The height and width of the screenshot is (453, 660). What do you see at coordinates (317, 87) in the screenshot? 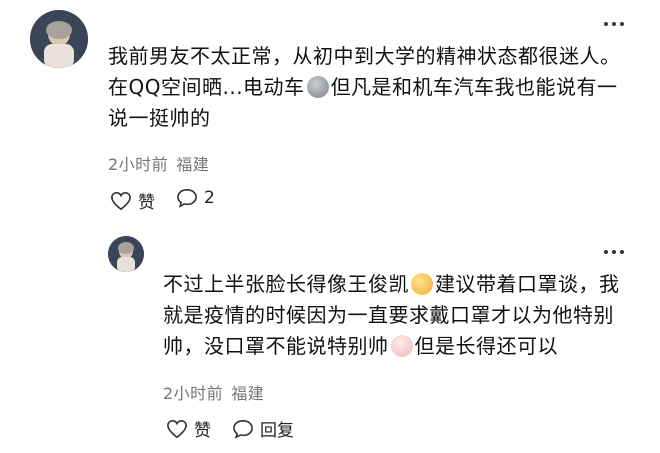
I see `money-face-emoji` at bounding box center [317, 87].